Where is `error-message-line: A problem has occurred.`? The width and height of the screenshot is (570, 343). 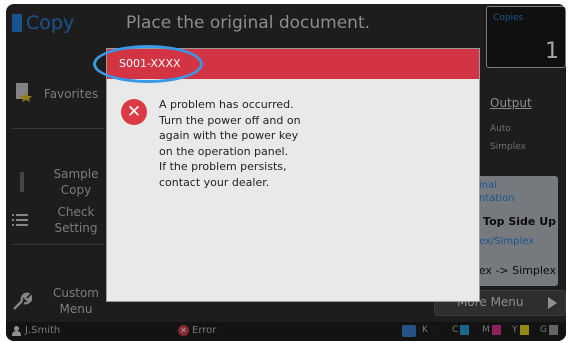
error-message-line: A problem has occurred. is located at coordinates (226, 104).